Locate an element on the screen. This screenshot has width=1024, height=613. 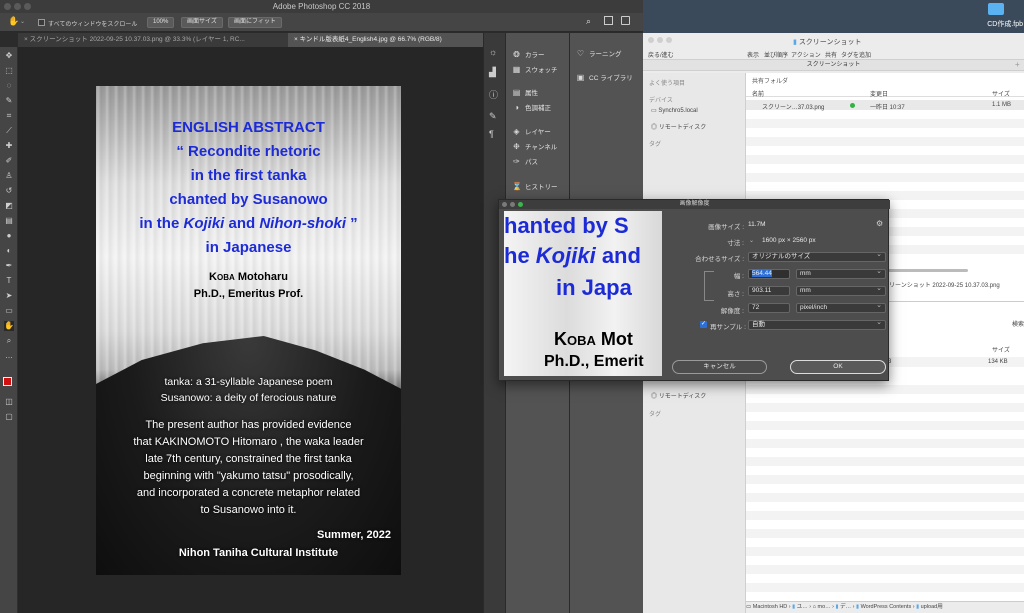
sidebar-item-remote-disk-lower: ◎ リモートディスク is located at coordinates (678, 395).